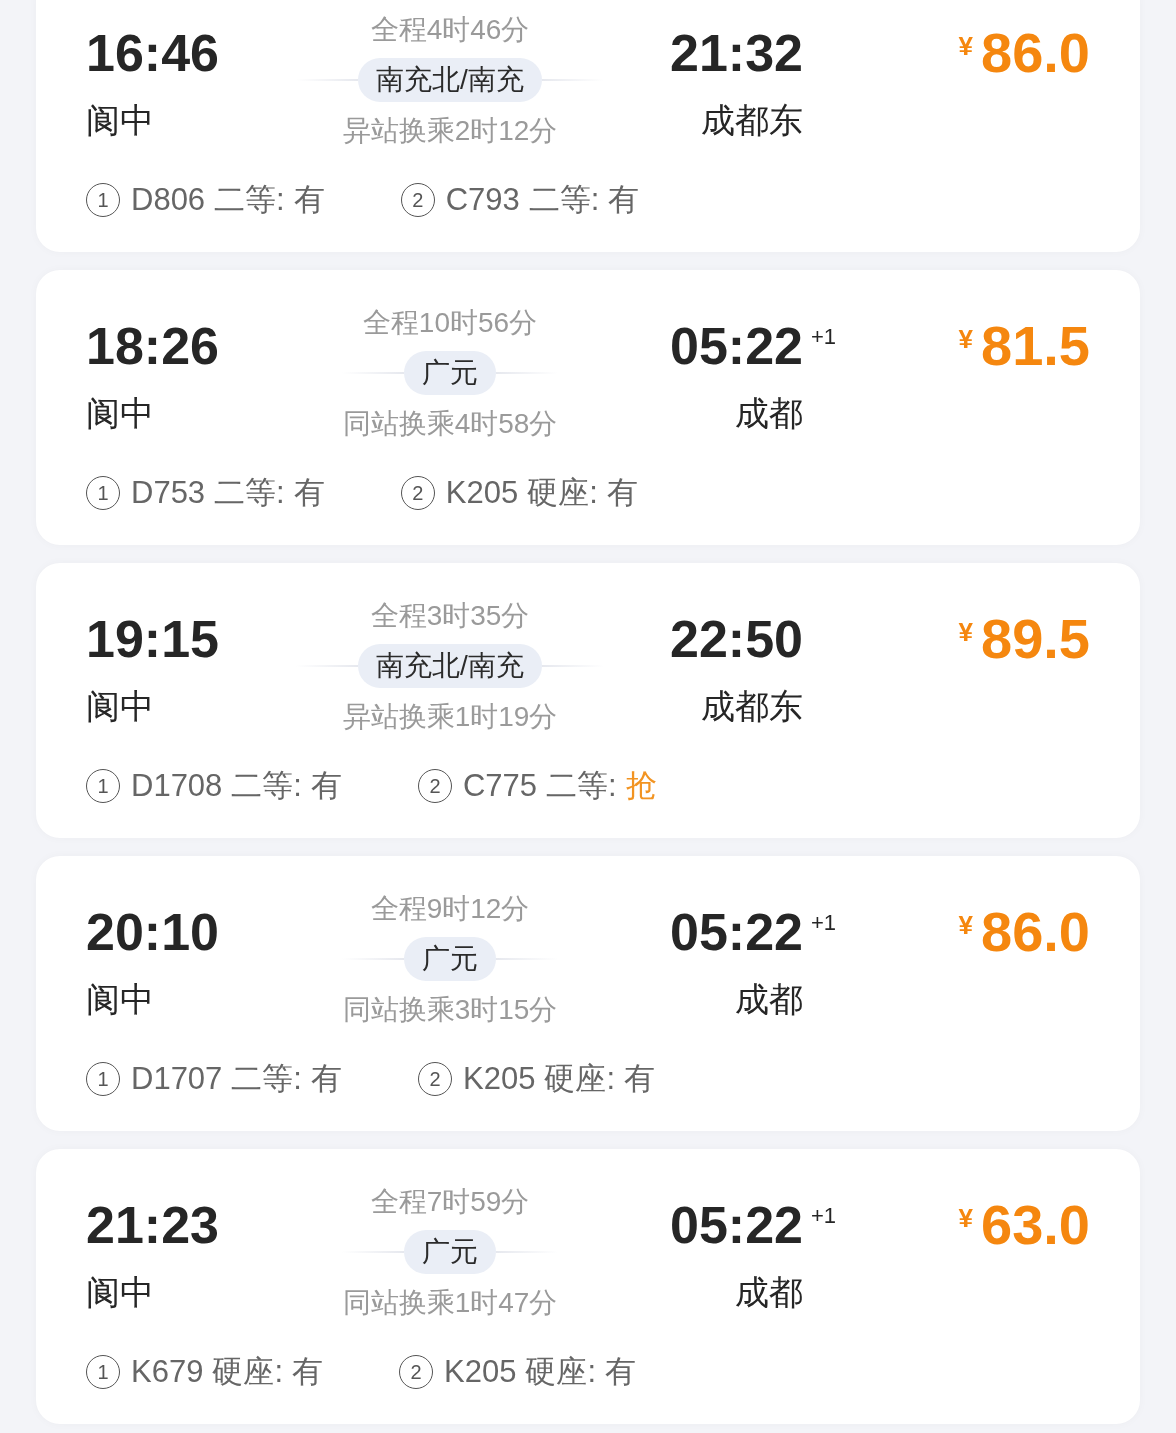 The width and height of the screenshot is (1176, 1433). What do you see at coordinates (450, 1303) in the screenshot?
I see `transfer-time: 同站换乘1时47分` at bounding box center [450, 1303].